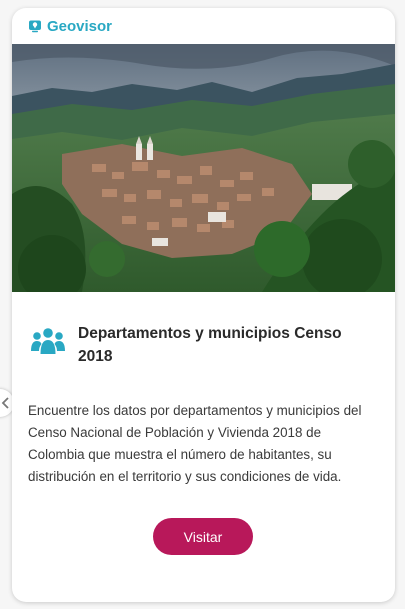 The width and height of the screenshot is (405, 609). I want to click on people-group-icon, so click(48, 341).